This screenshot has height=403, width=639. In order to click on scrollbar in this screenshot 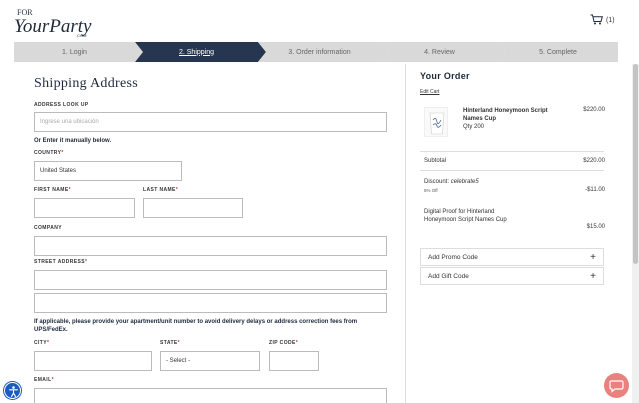, I will do `click(635, 233)`.